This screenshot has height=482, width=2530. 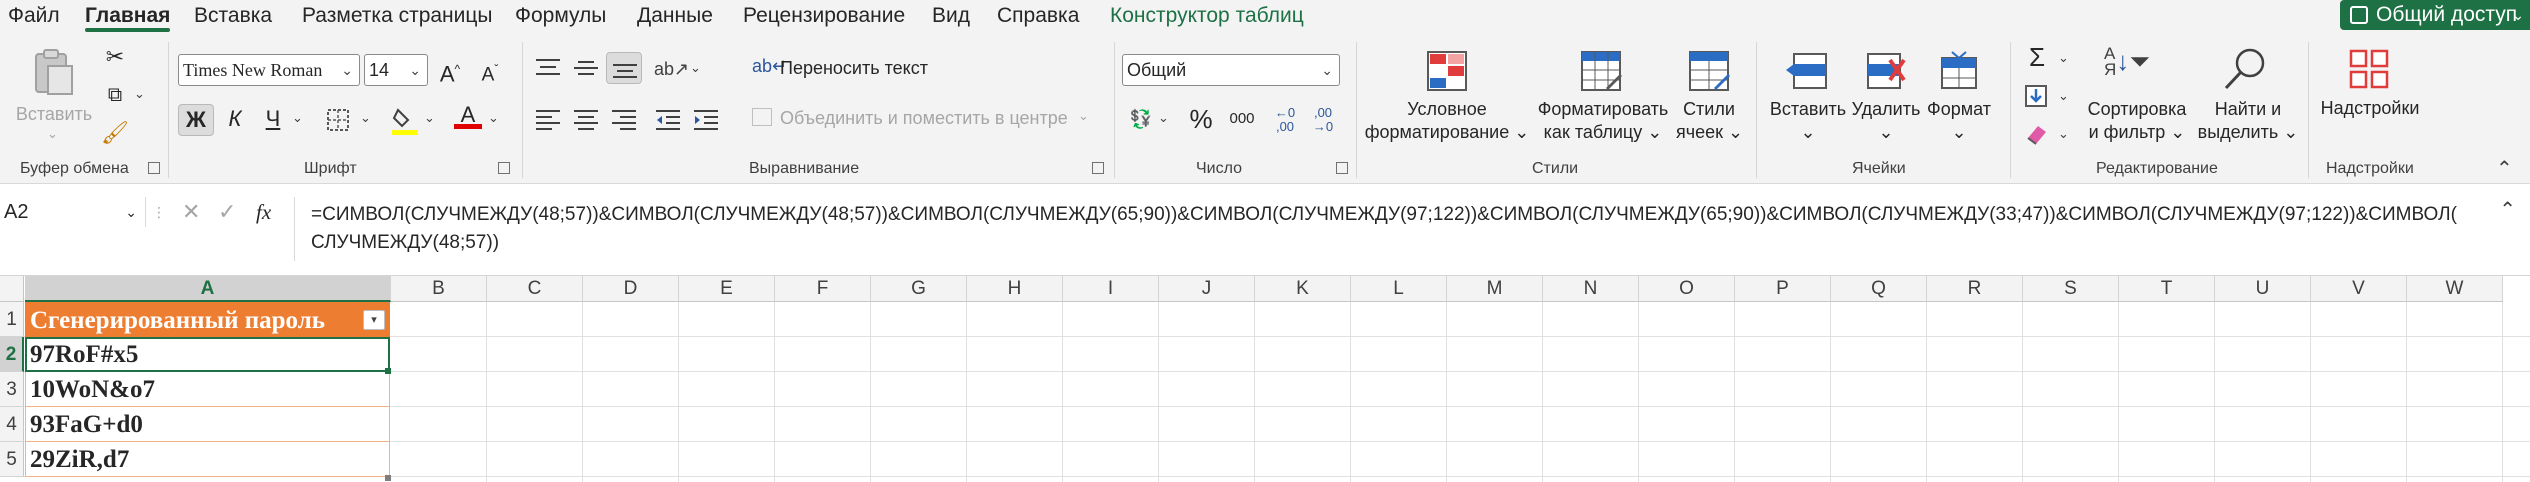 What do you see at coordinates (2263, 289) in the screenshot?
I see `column-header-u: U` at bounding box center [2263, 289].